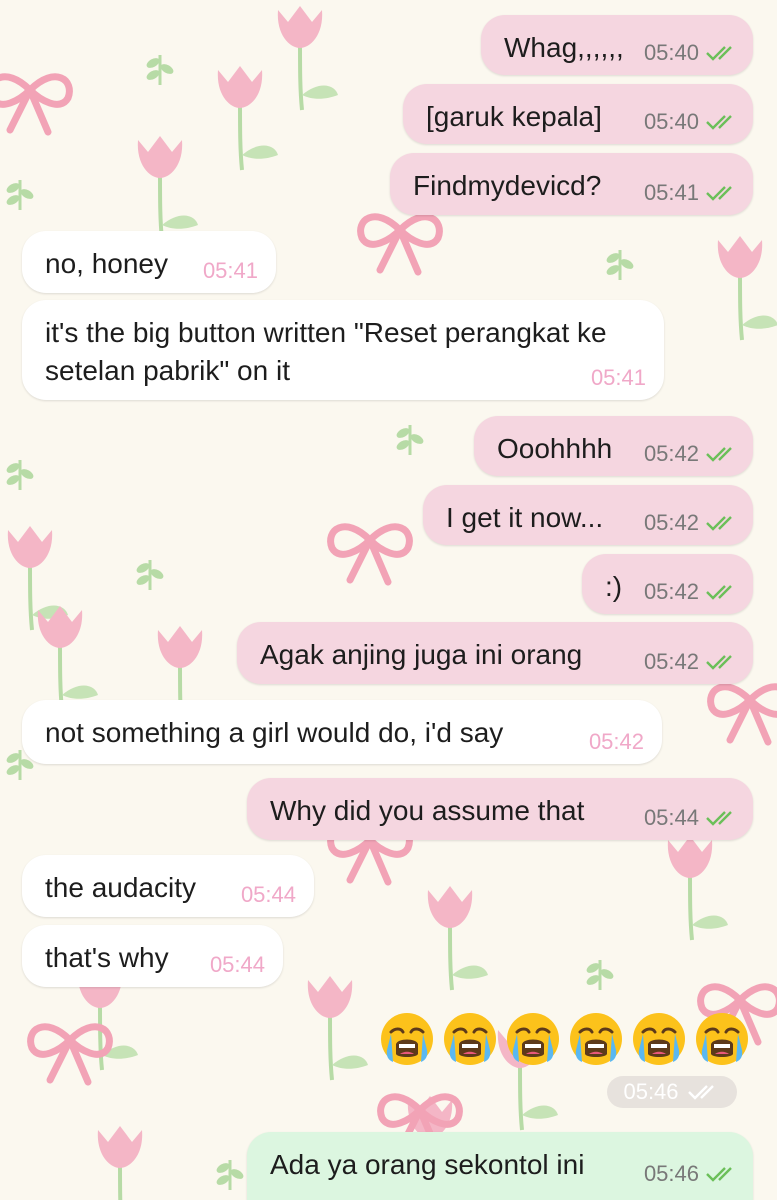 This screenshot has width=777, height=1200. Describe the element at coordinates (107, 957) in the screenshot. I see `message-text: that's why` at that location.